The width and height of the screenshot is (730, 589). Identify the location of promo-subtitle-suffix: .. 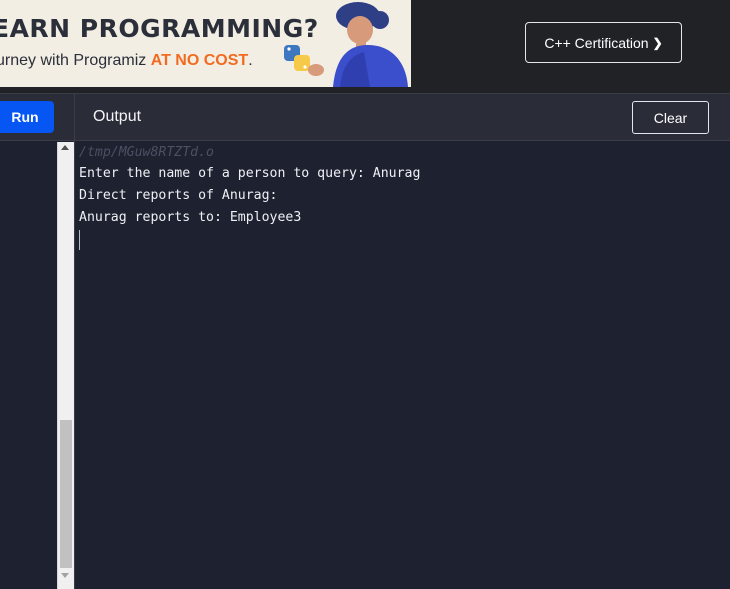
(250, 60).